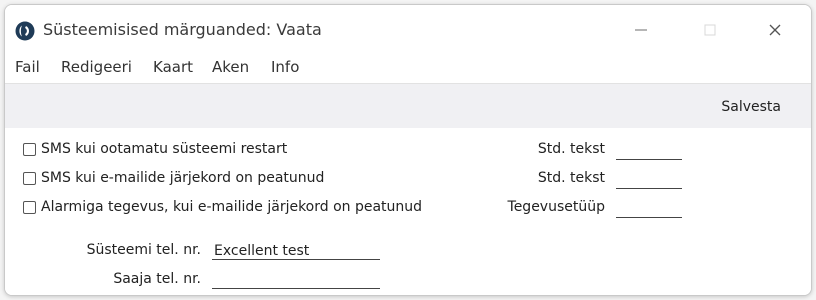 The height and width of the screenshot is (300, 816). What do you see at coordinates (408, 68) in the screenshot?
I see `menu-bar: Fail Redigeeri Kaart Aken Info` at bounding box center [408, 68].